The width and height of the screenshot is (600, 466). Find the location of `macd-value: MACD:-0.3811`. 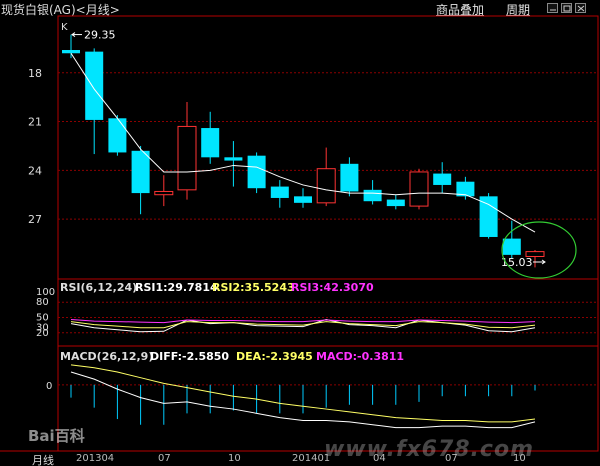

macd-value: MACD:-0.3811 is located at coordinates (360, 356).